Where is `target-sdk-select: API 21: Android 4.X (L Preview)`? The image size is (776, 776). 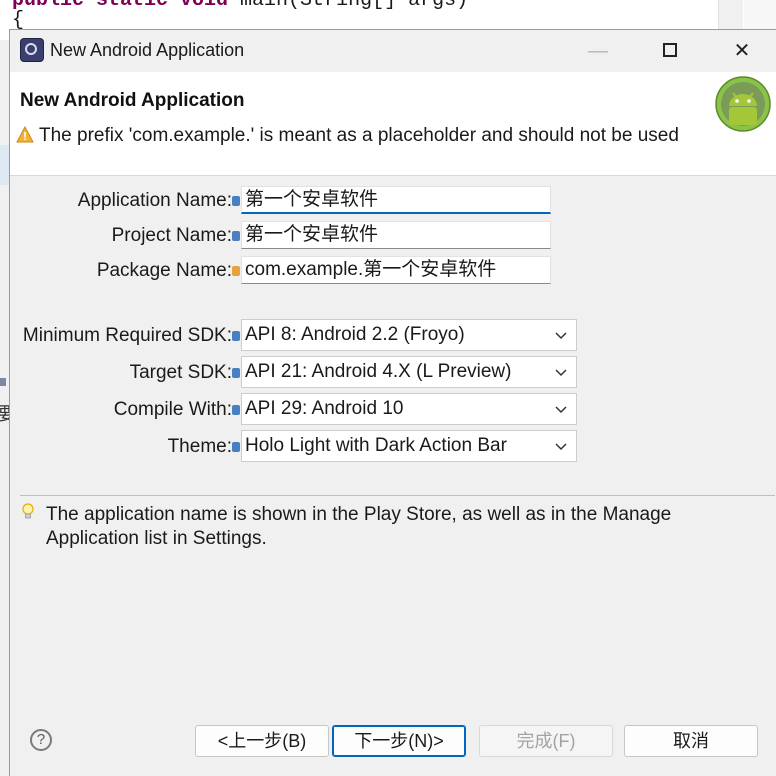 target-sdk-select: API 21: Android 4.X (L Preview) is located at coordinates (409, 372).